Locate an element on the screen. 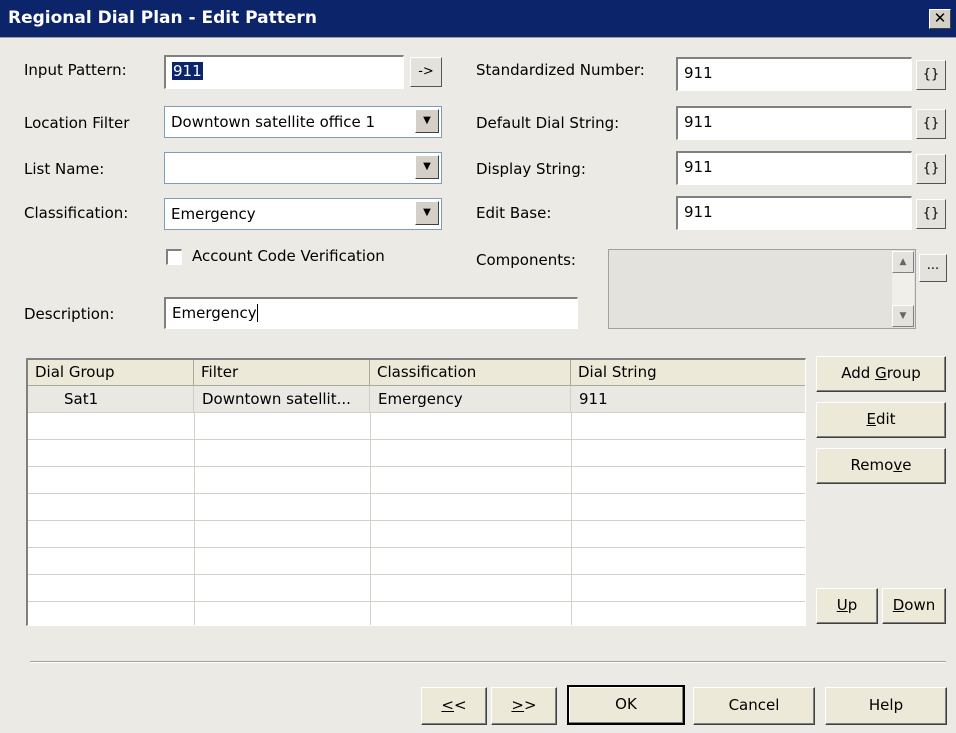 The width and height of the screenshot is (956, 733). components-list is located at coordinates (762, 289).